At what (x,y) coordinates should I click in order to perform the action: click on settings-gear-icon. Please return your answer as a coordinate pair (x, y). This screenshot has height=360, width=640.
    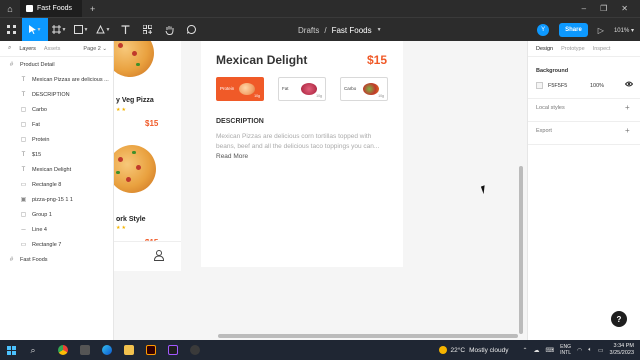
    Looking at the image, I should click on (195, 350).